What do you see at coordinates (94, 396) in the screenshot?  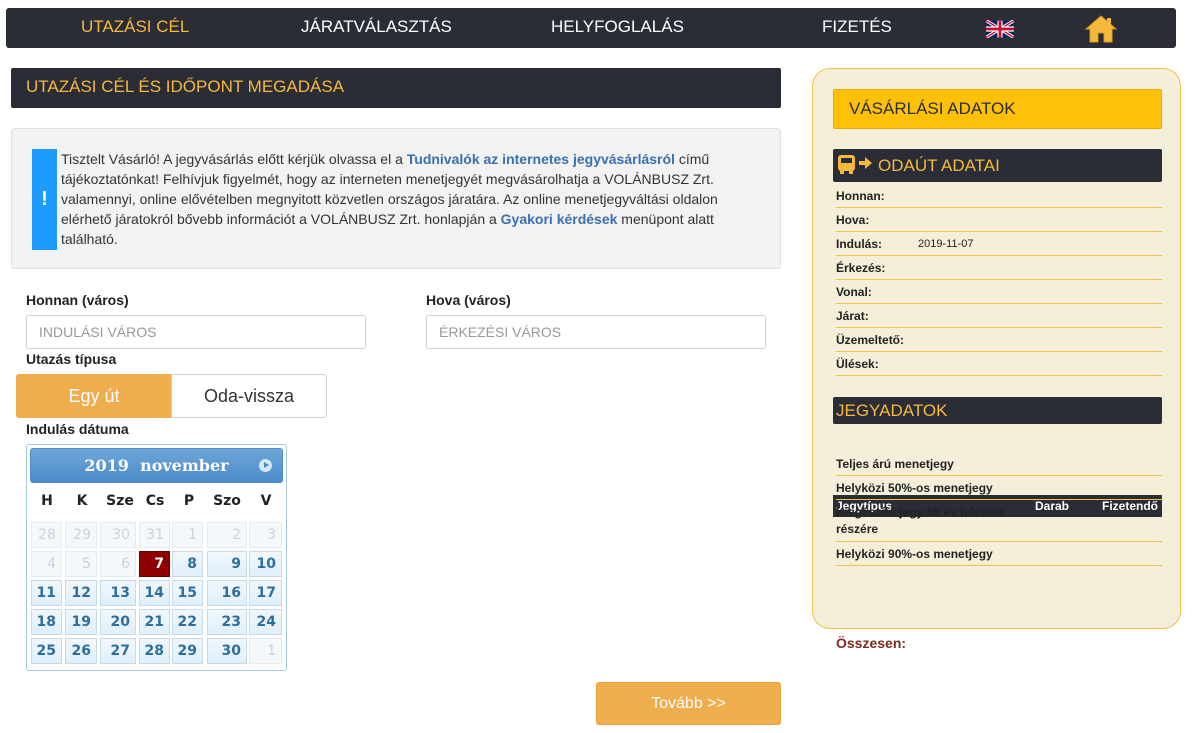 I see `one-way-button: Egy út` at bounding box center [94, 396].